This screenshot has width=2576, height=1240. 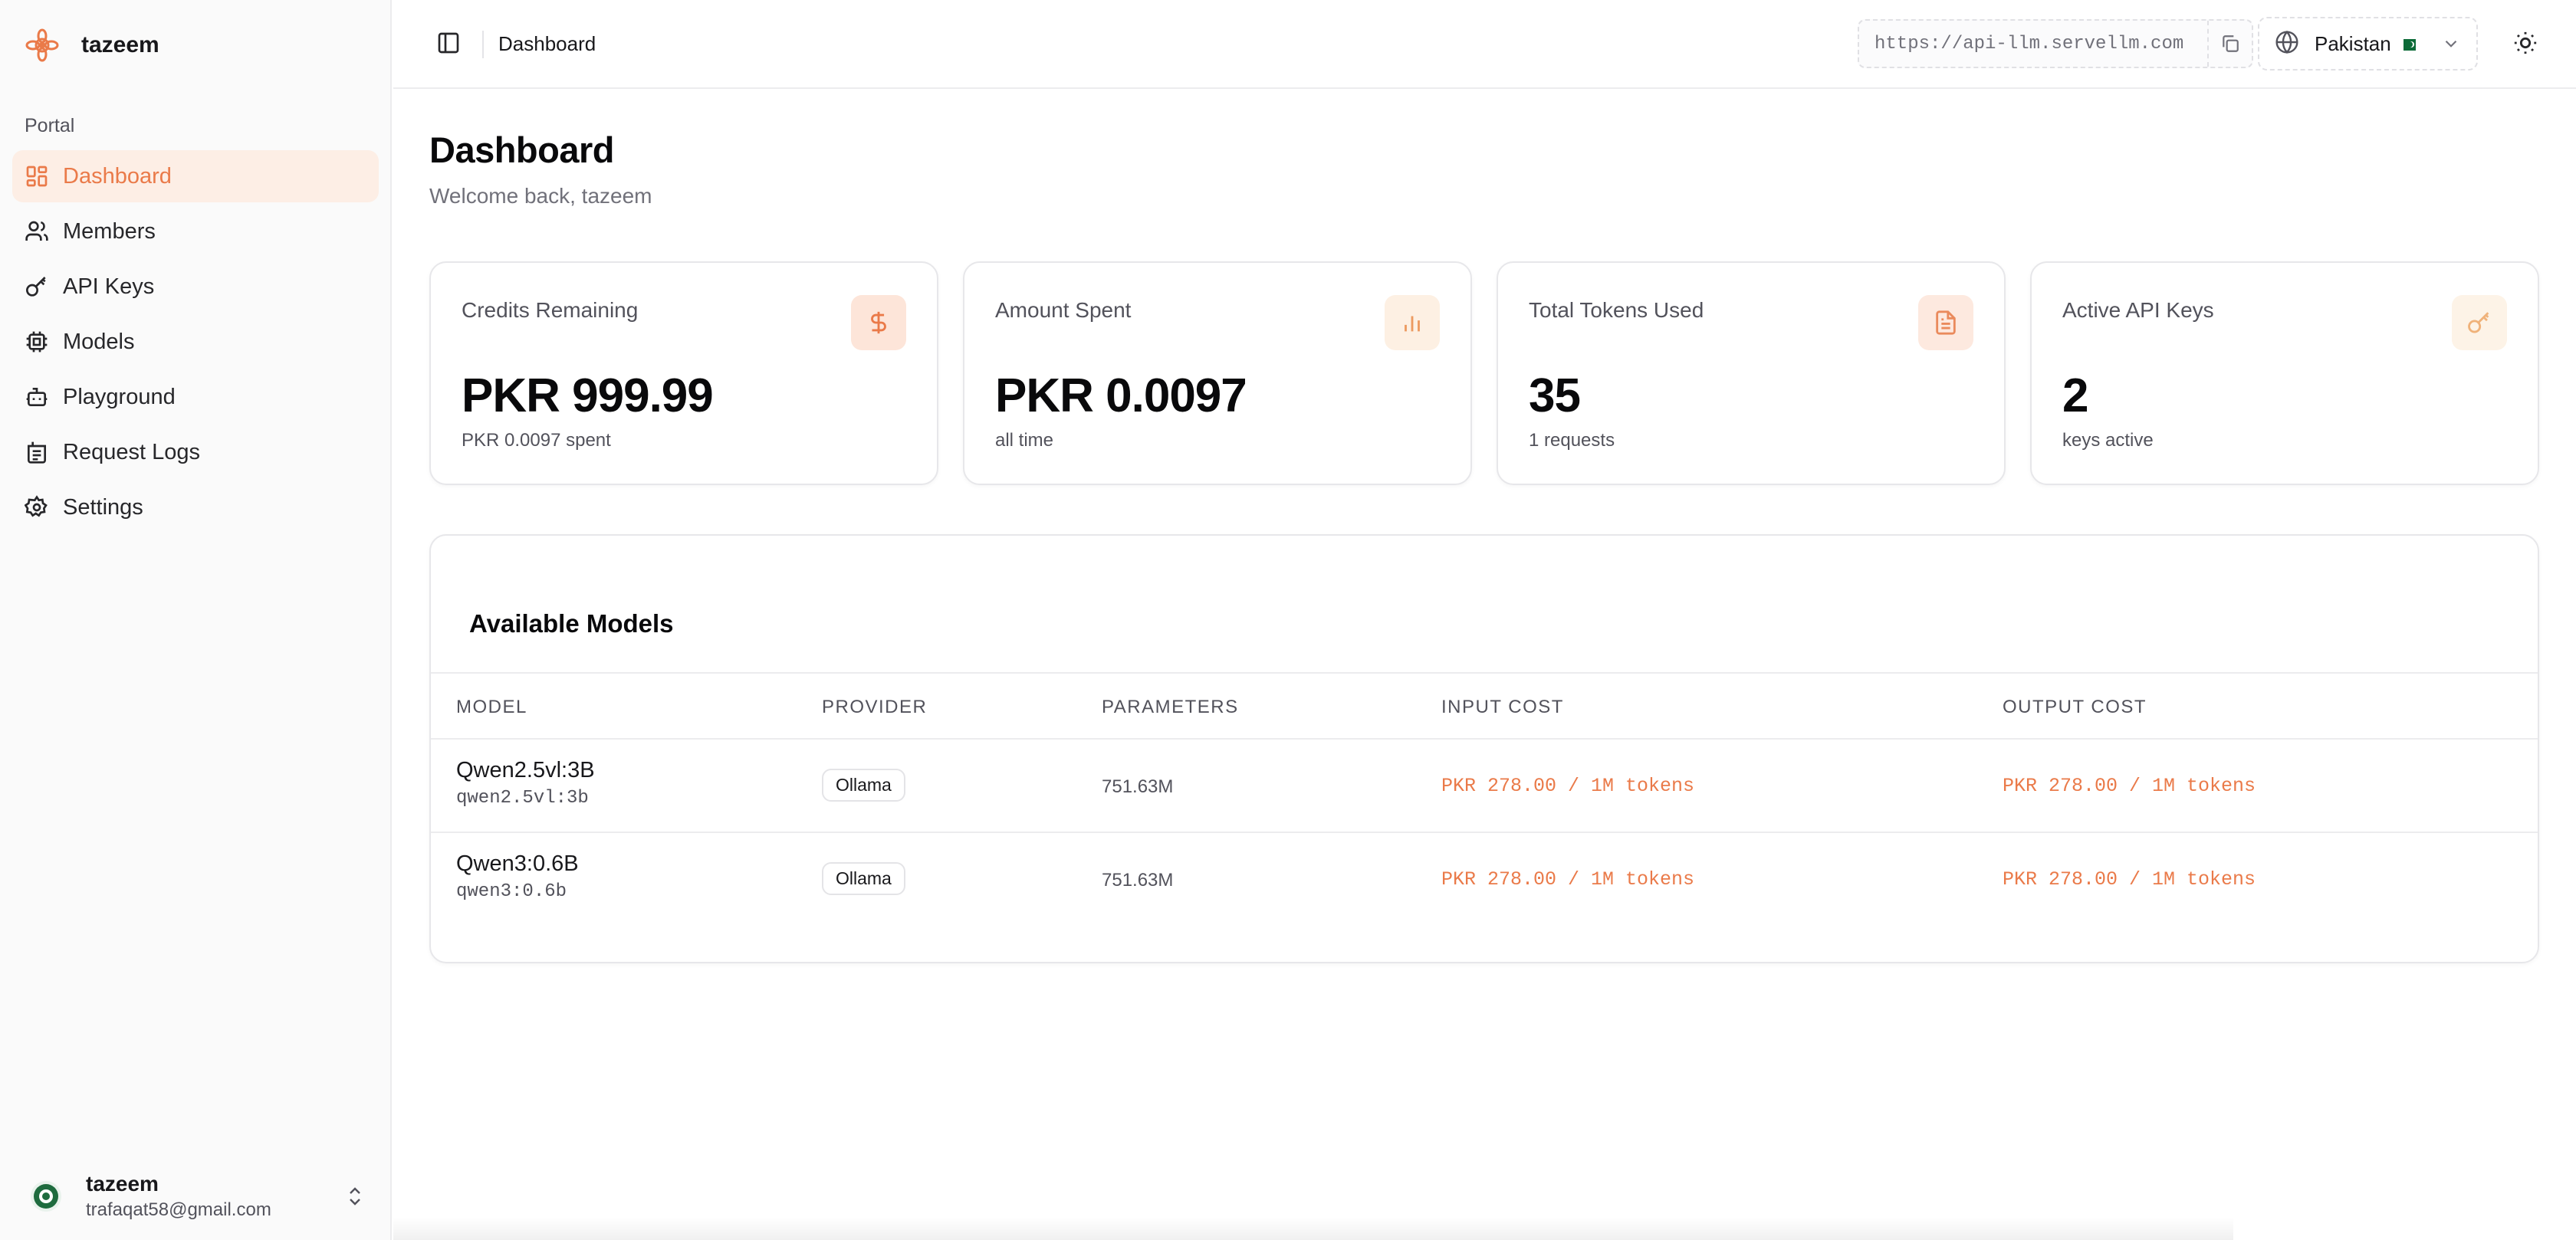 I want to click on section-title: Available Models, so click(x=571, y=624).